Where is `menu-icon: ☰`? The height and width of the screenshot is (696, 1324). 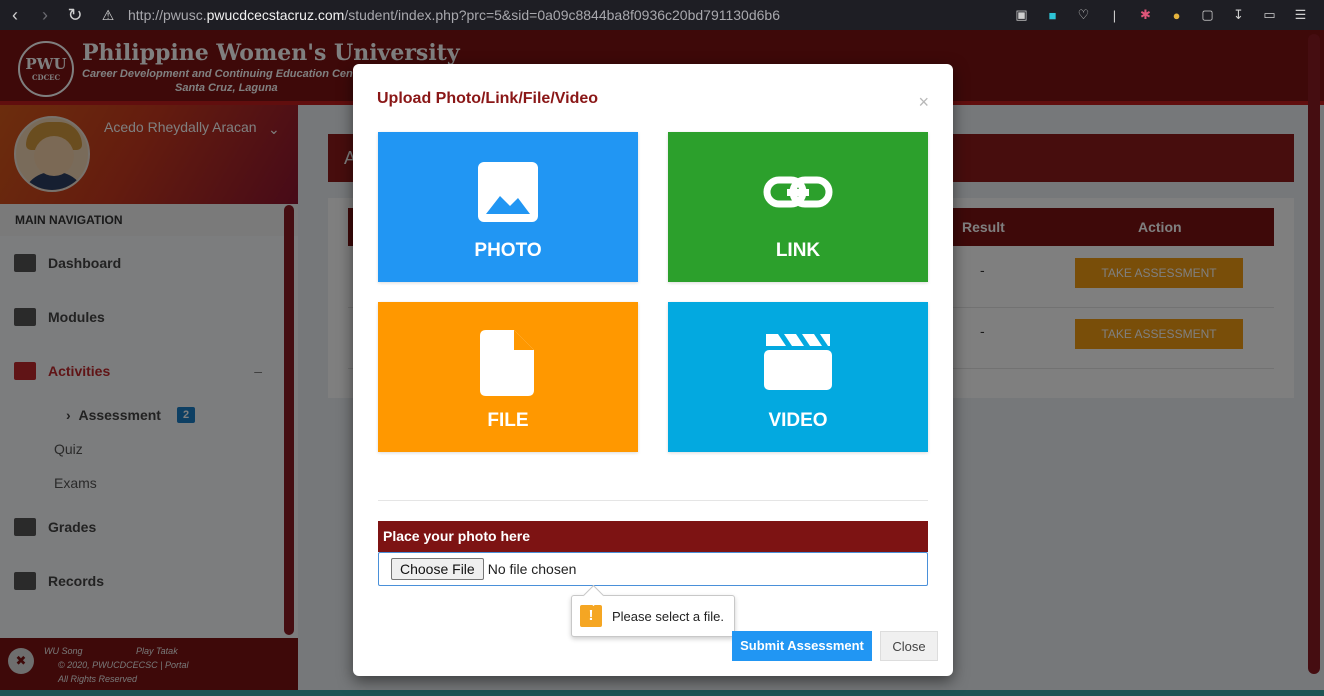 menu-icon: ☰ is located at coordinates (1300, 15).